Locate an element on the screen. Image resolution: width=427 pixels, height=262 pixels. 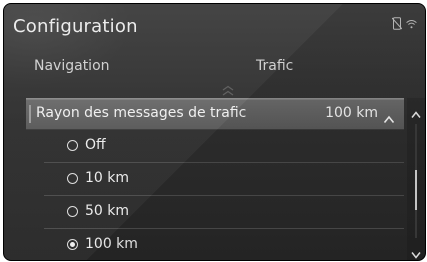
status-bar is located at coordinates (404, 23).